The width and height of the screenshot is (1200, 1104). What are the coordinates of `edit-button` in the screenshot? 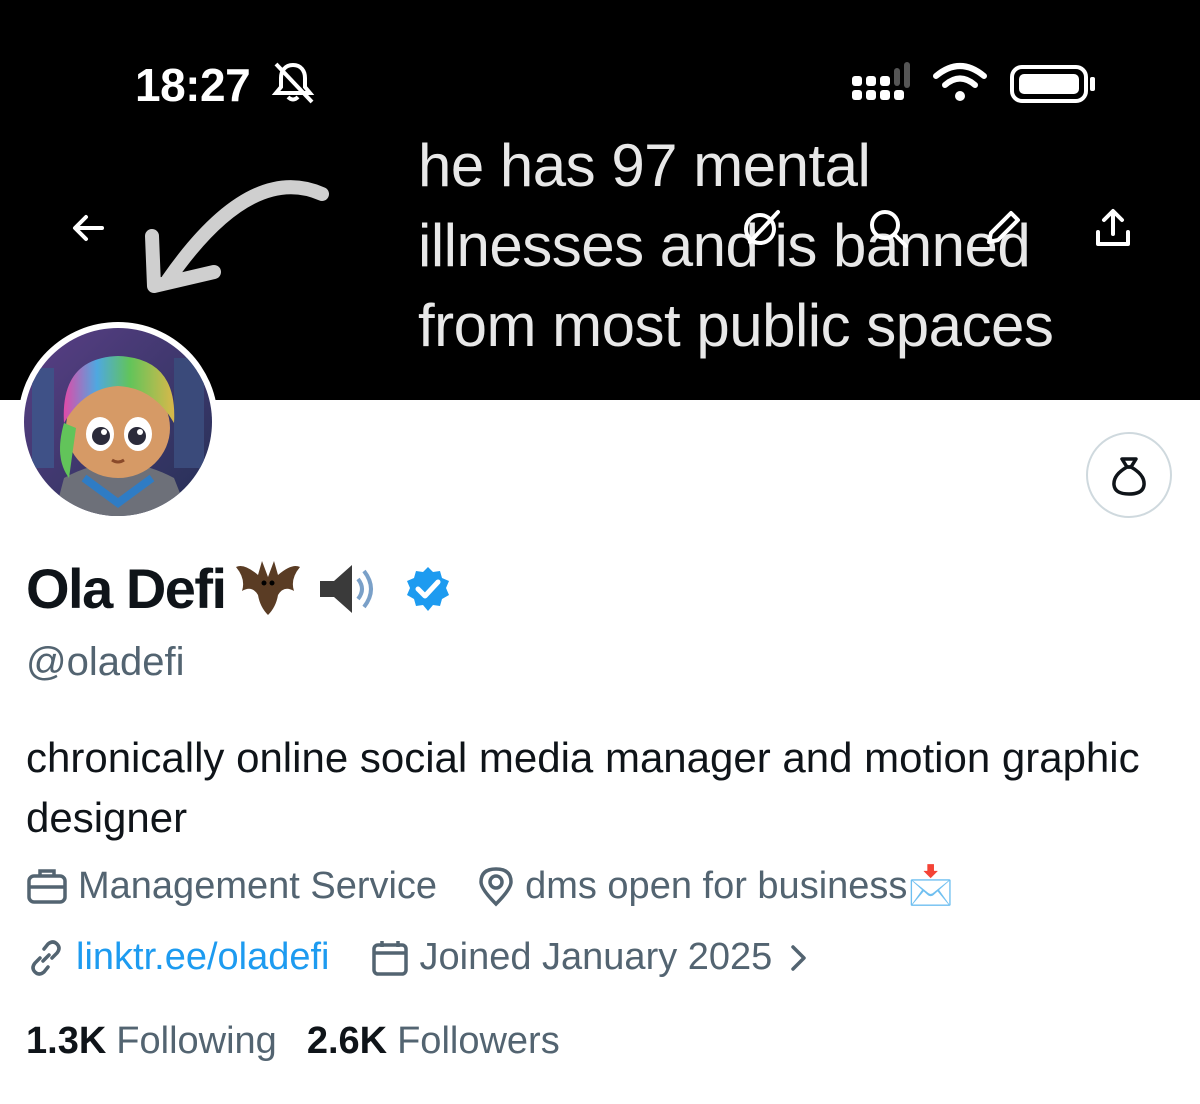 It's located at (1003, 228).